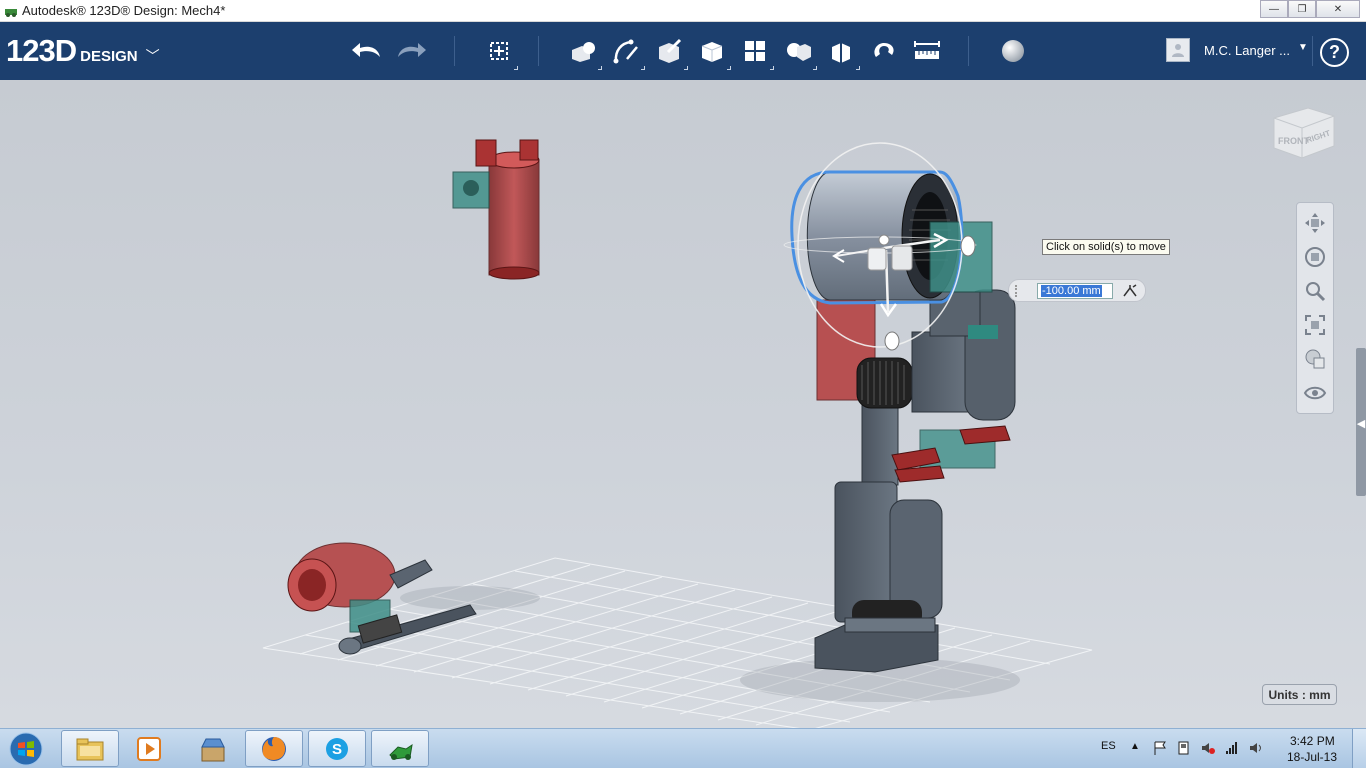  Describe the element at coordinates (1303, 133) in the screenshot. I see `viewcube: FRONT RIGHT` at that location.